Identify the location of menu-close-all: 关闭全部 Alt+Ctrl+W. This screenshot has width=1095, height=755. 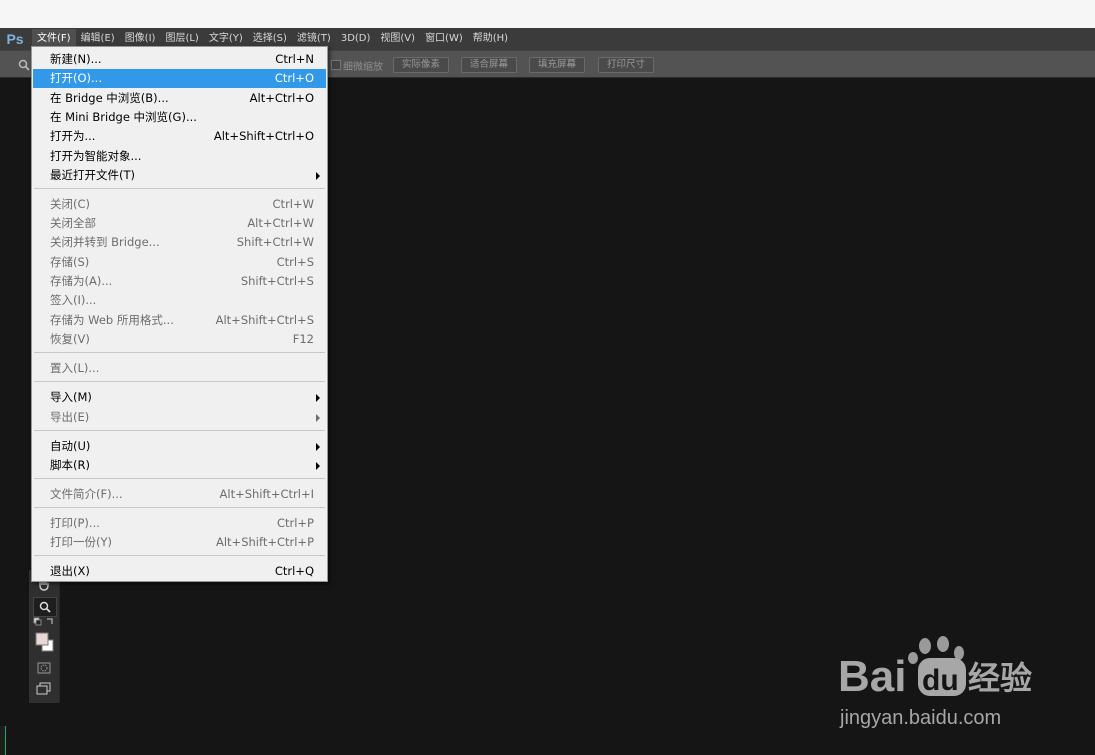
(179, 223).